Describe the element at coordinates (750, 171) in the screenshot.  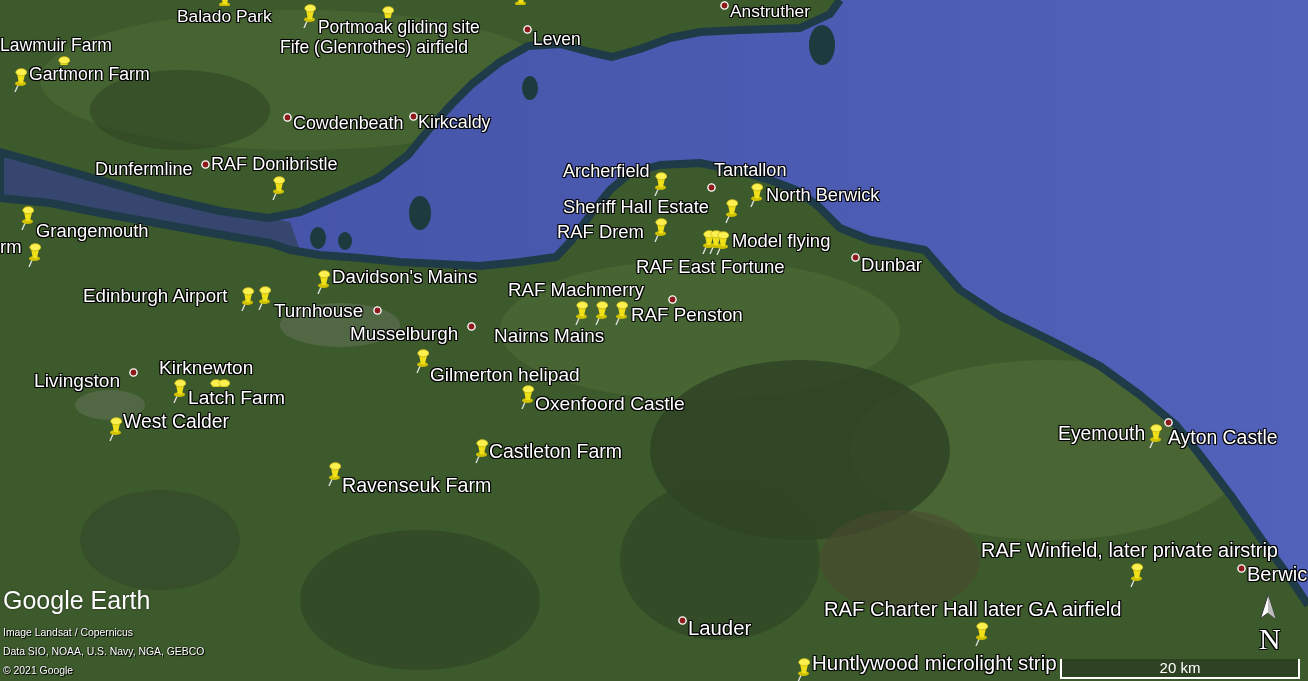
I see `place-label: Tantallon` at that location.